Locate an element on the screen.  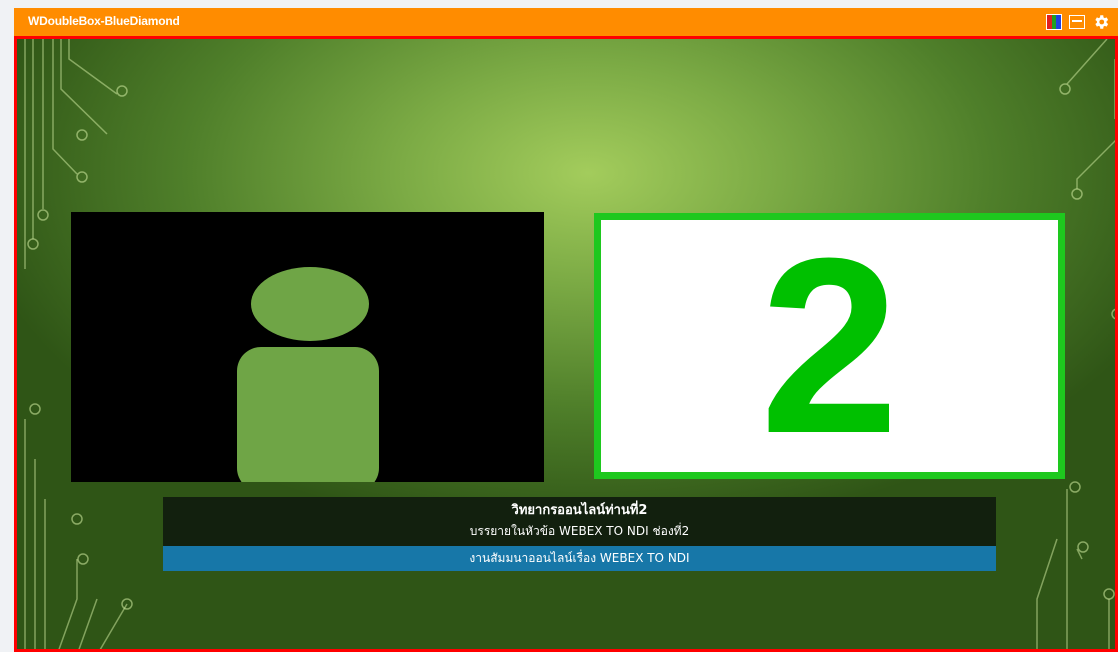
person-placeholder-body is located at coordinates (308, 414).